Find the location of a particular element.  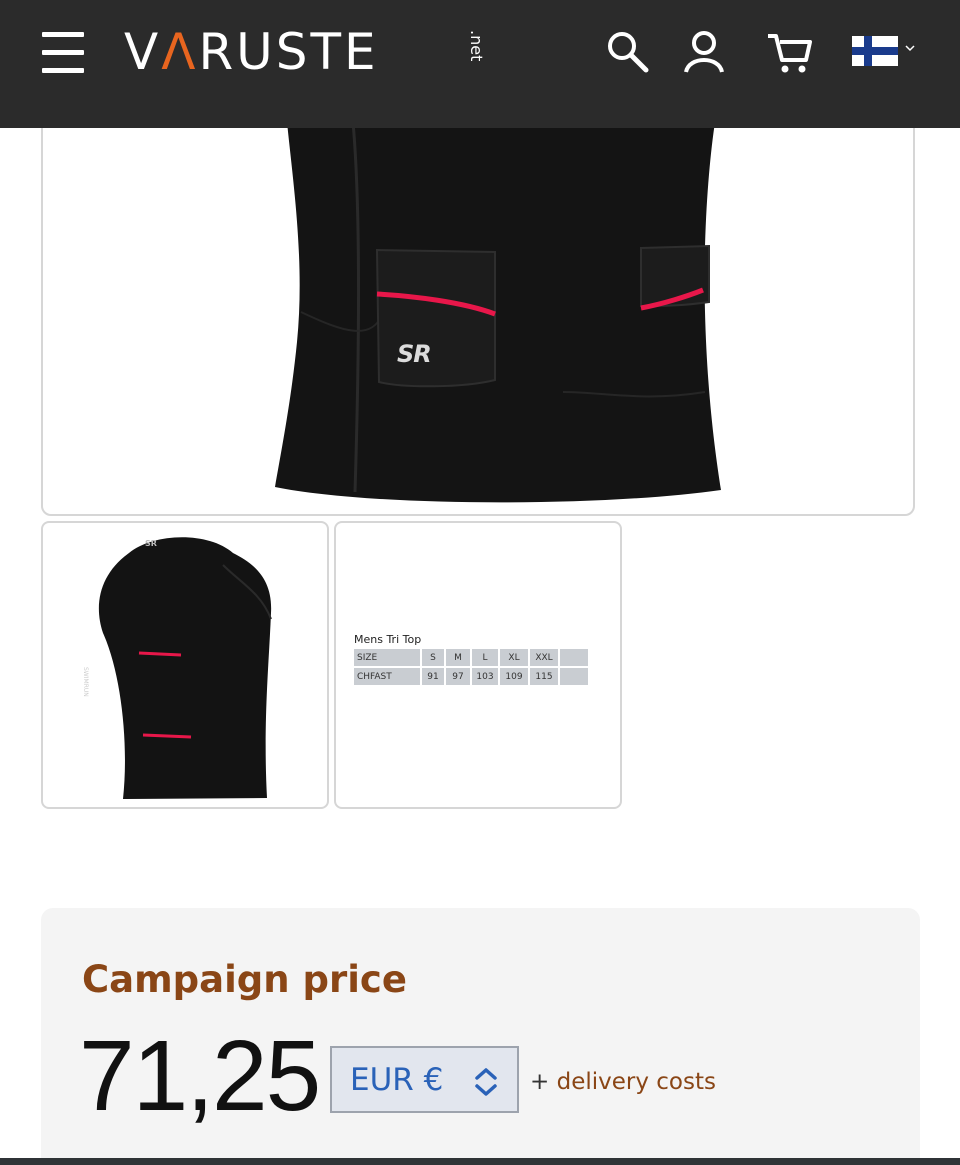

size-header-cell: XXL is located at coordinates (544, 657).